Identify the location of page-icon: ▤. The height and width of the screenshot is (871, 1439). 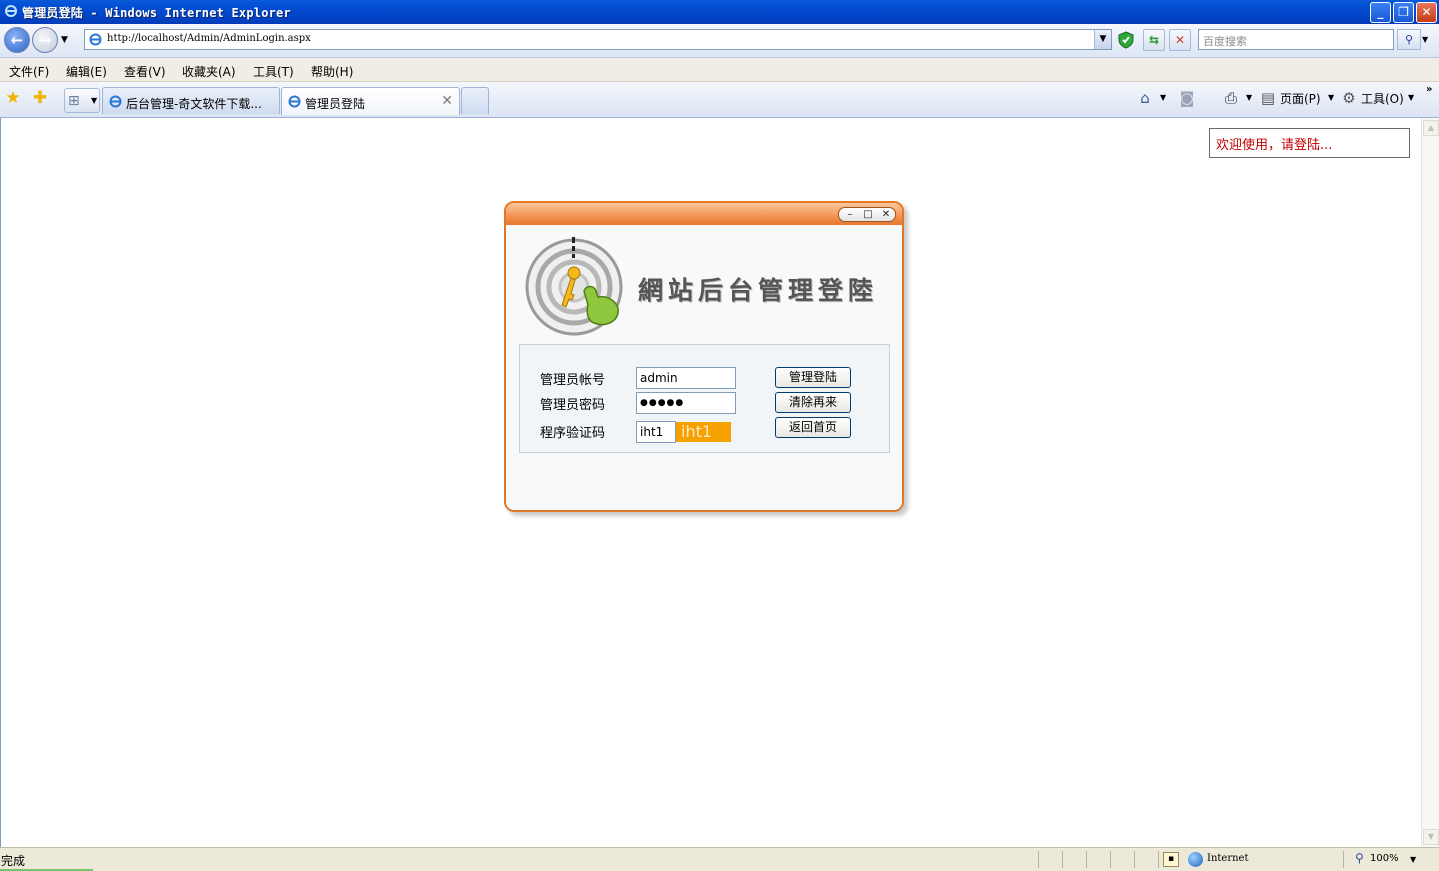
(1268, 98).